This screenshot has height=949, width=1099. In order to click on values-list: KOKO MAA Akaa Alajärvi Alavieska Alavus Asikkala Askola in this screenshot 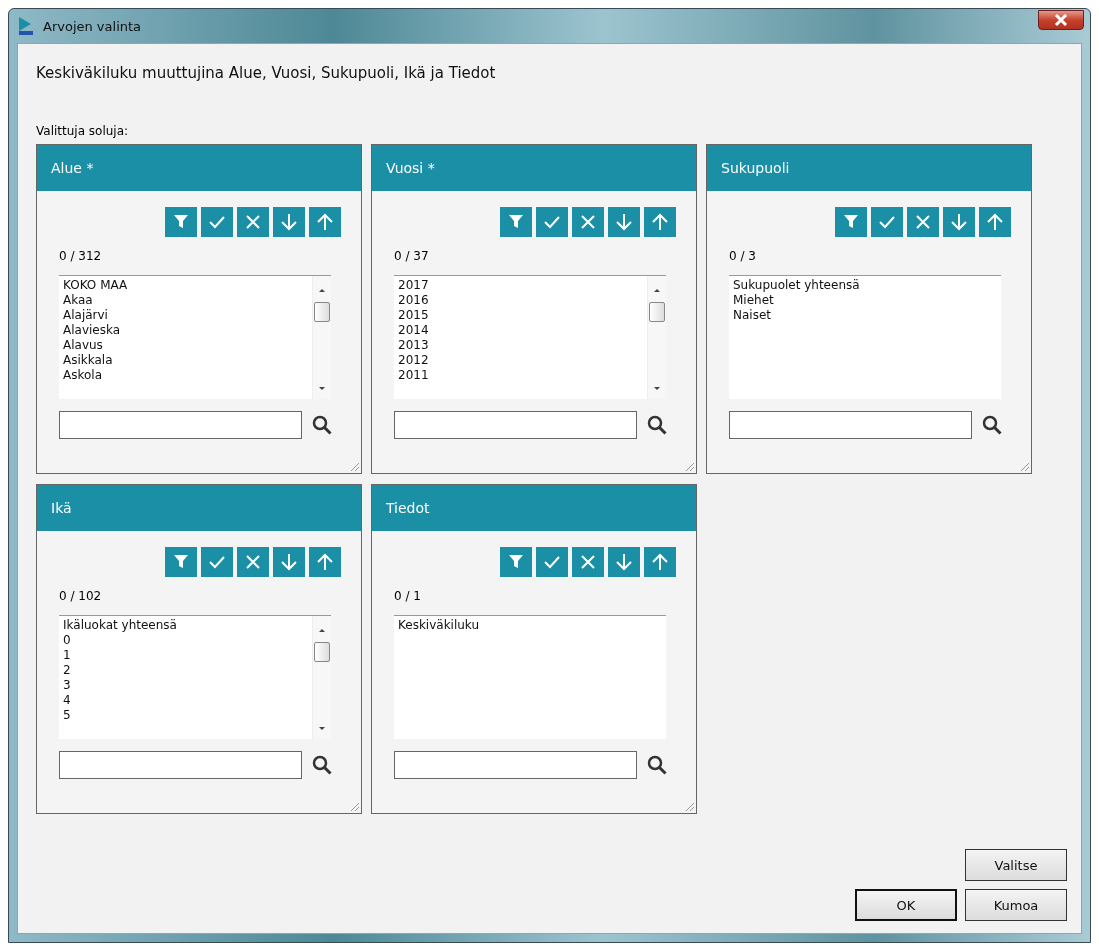, I will do `click(195, 337)`.